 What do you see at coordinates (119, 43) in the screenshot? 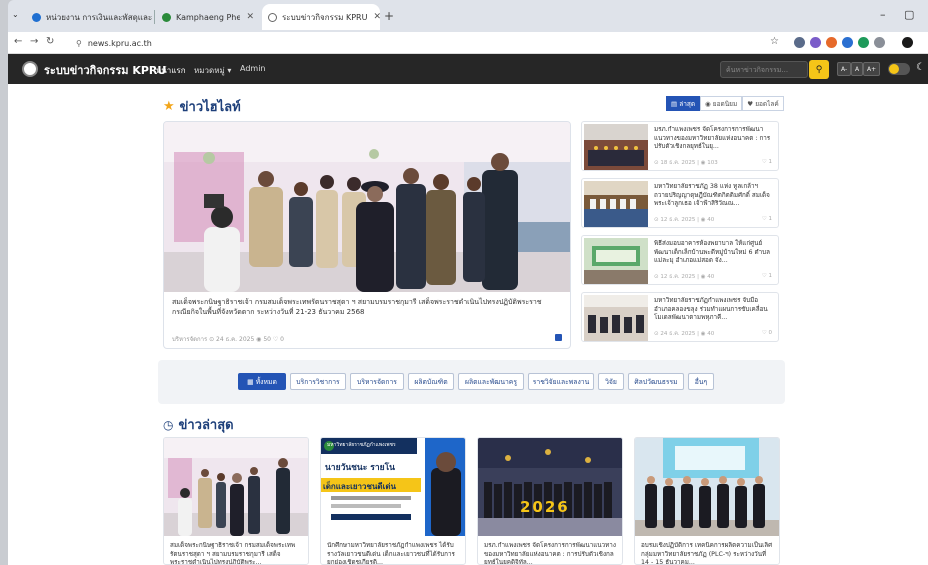
I see `url-text: news.kpru.ac.th` at bounding box center [119, 43].